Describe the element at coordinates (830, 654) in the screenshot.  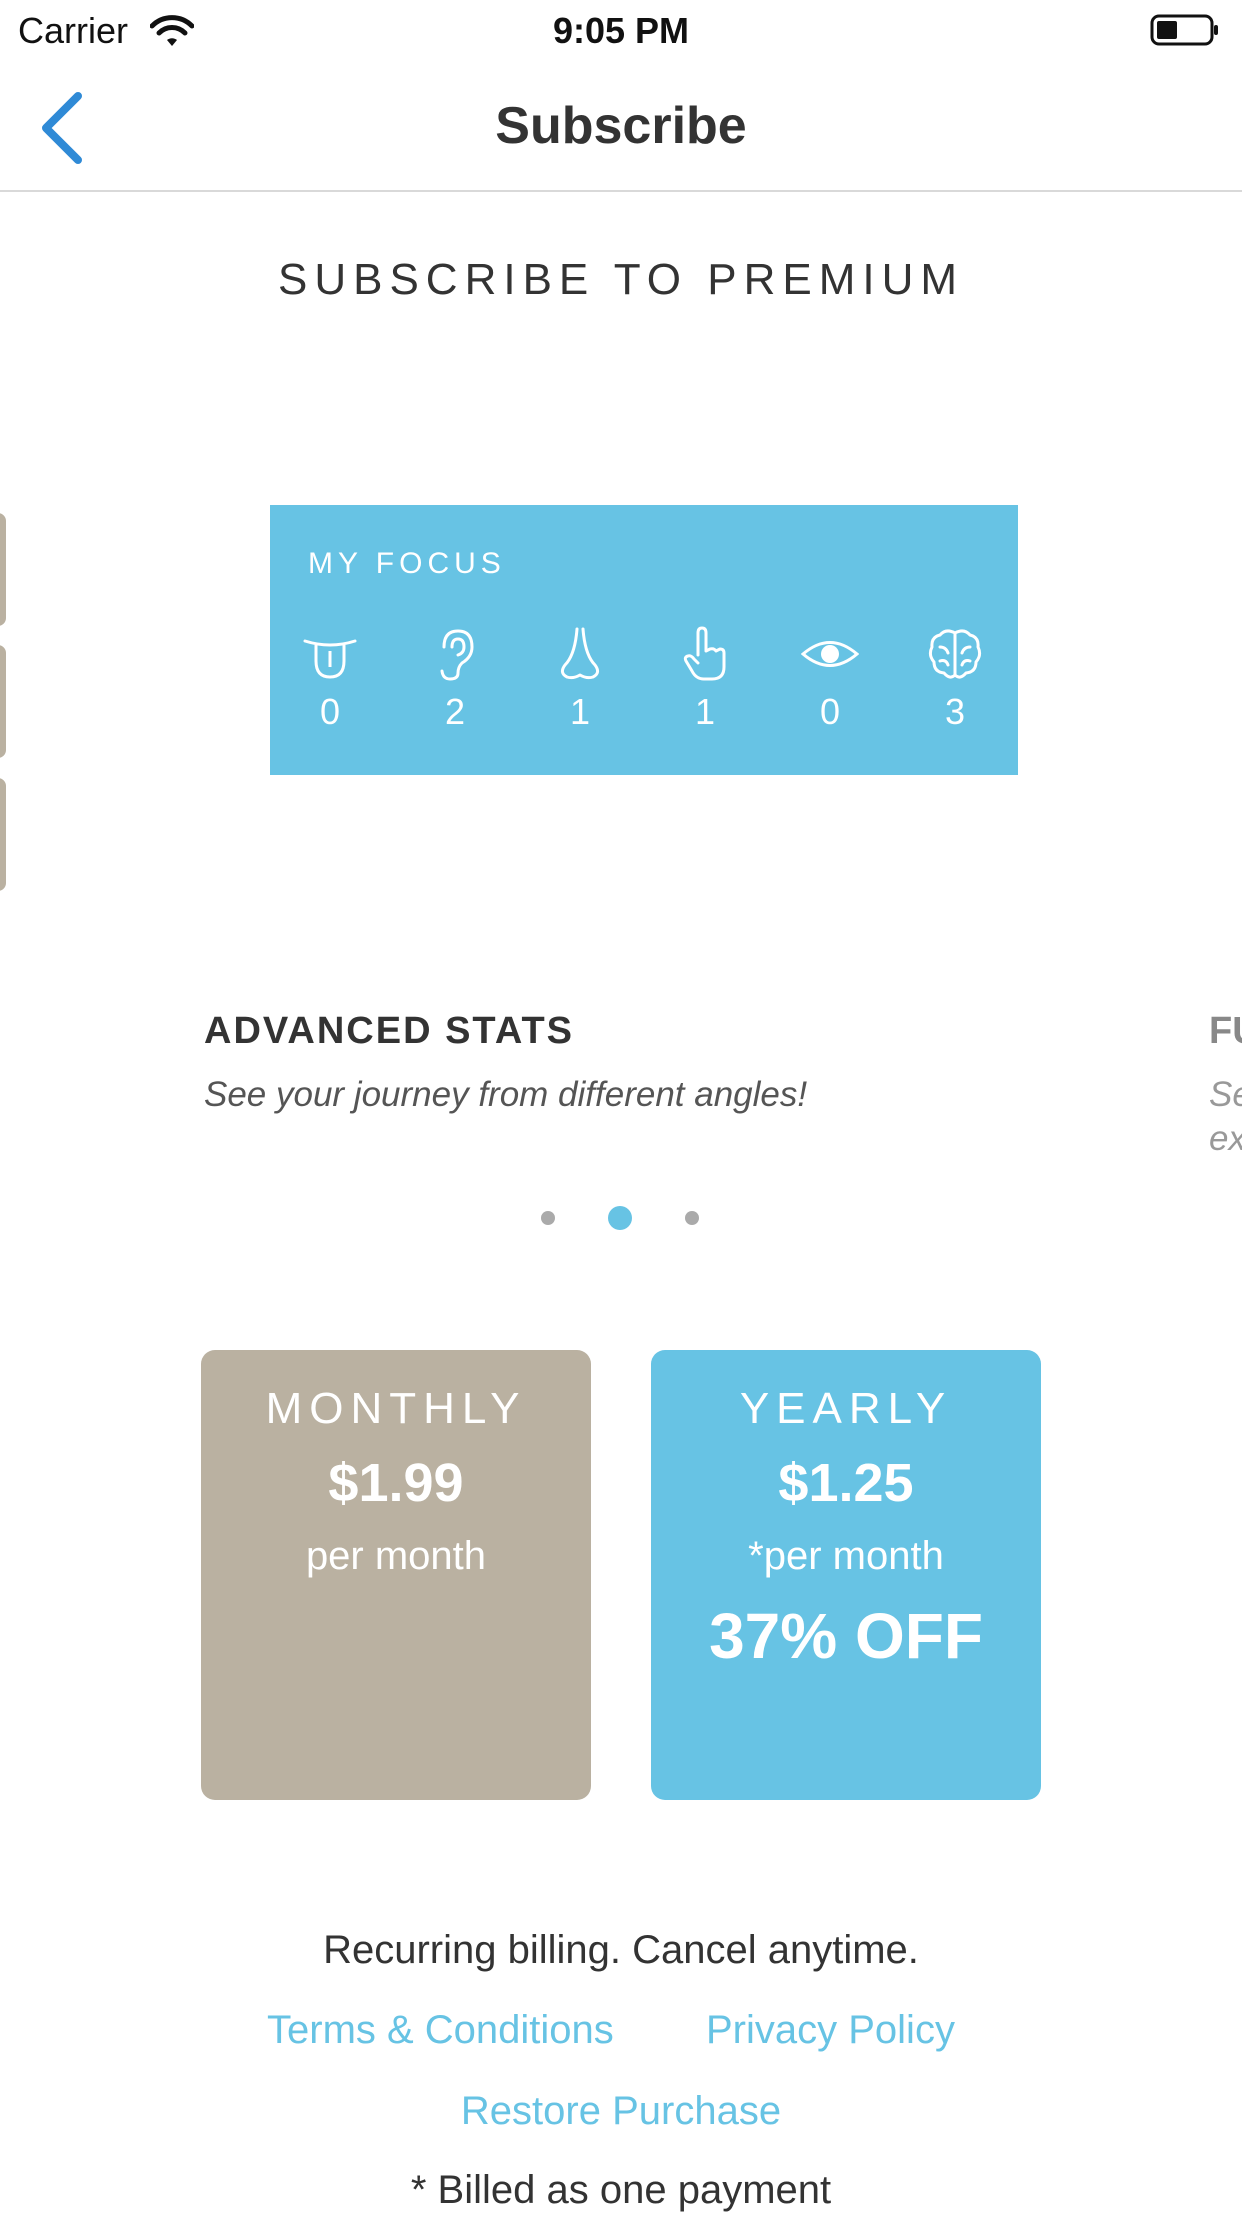
I see `eye-icon` at that location.